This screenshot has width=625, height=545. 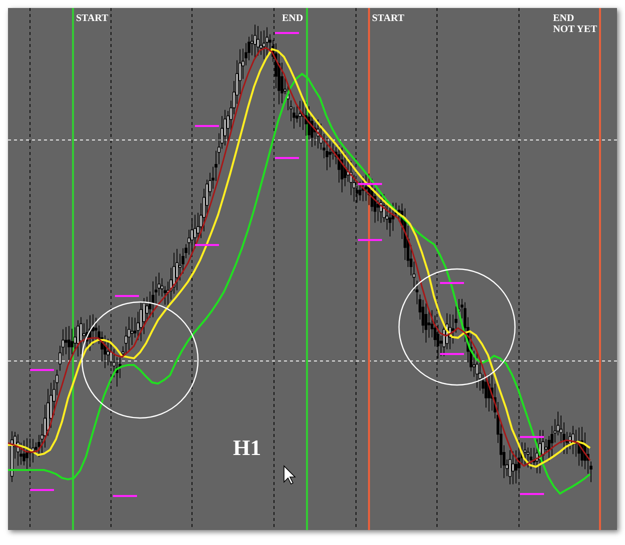 I want to click on marker-label: NOT YET, so click(x=575, y=29).